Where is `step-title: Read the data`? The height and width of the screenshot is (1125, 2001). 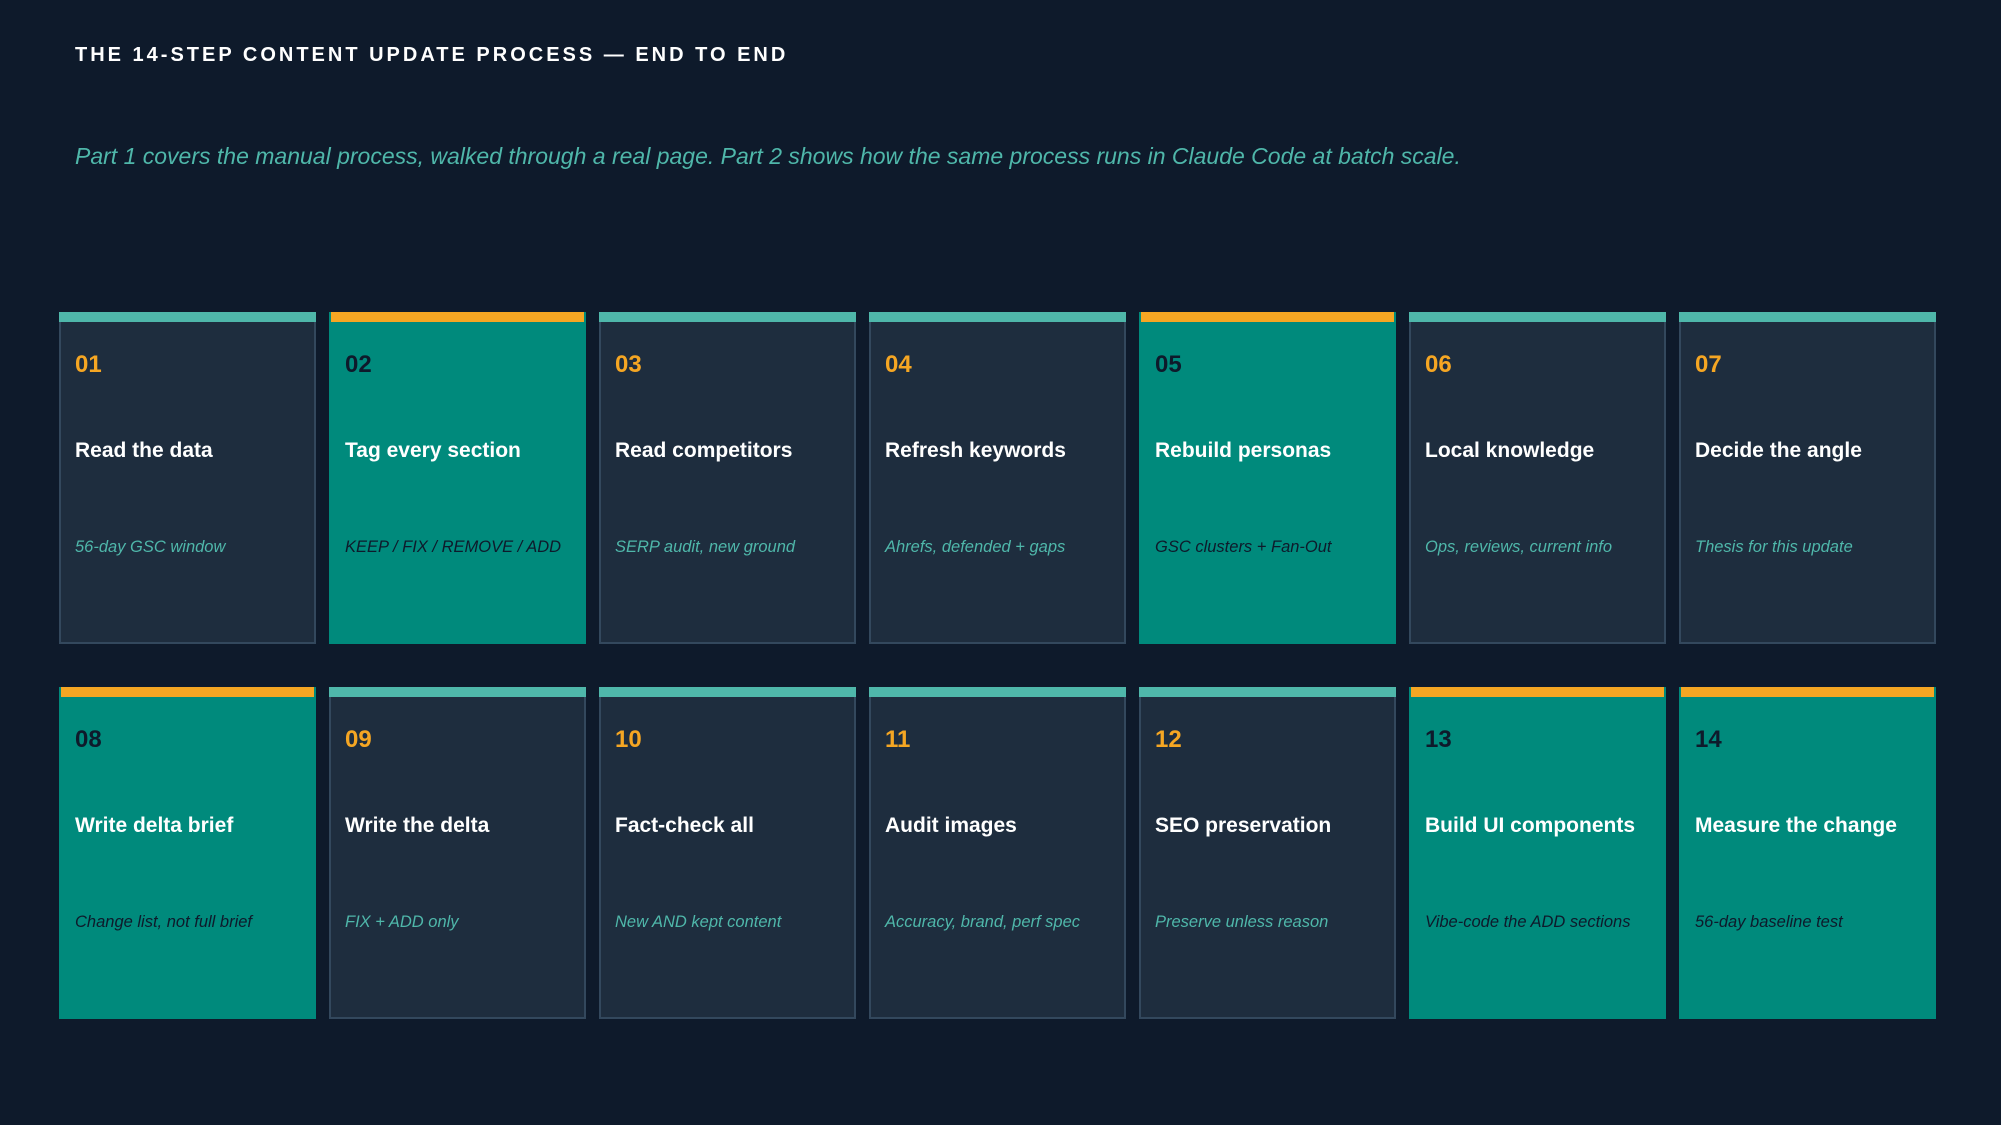
step-title: Read the data is located at coordinates (144, 450).